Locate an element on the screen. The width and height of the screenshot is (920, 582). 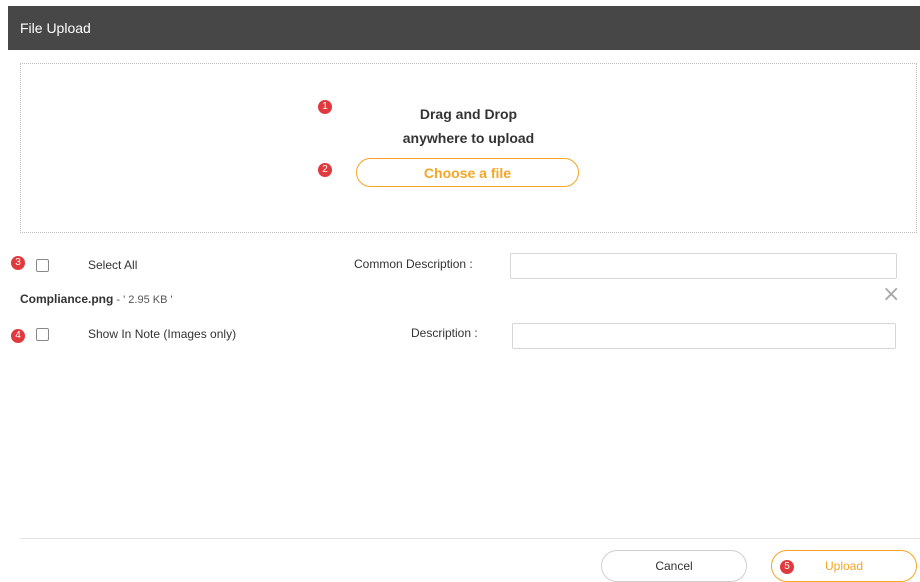
select-all-label: Select All is located at coordinates (113, 265).